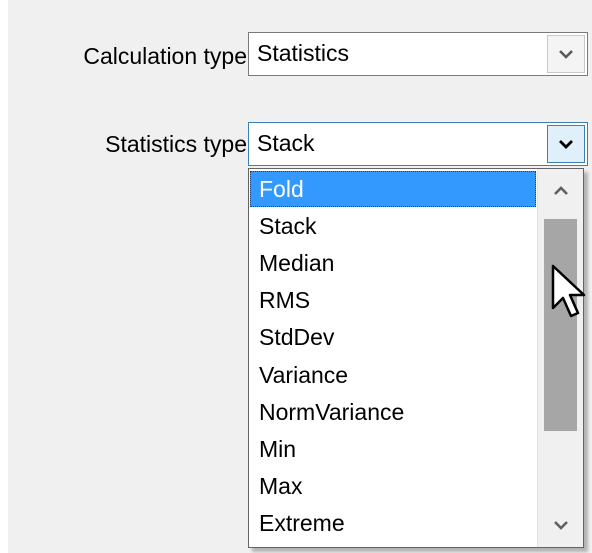  What do you see at coordinates (393, 300) in the screenshot?
I see `dropdown-option-rms: RMS` at bounding box center [393, 300].